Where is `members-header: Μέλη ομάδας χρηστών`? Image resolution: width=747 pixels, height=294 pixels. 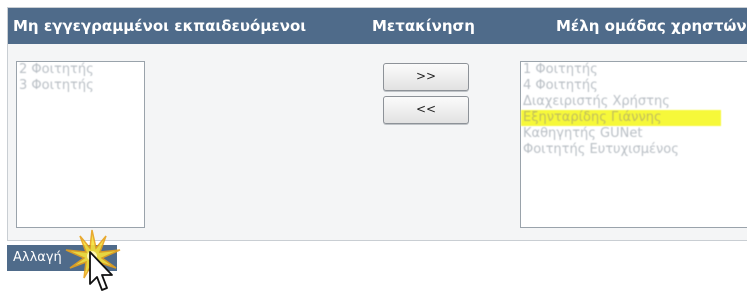
members-header: Μέλη ομάδας χρηστών is located at coordinates (651, 26).